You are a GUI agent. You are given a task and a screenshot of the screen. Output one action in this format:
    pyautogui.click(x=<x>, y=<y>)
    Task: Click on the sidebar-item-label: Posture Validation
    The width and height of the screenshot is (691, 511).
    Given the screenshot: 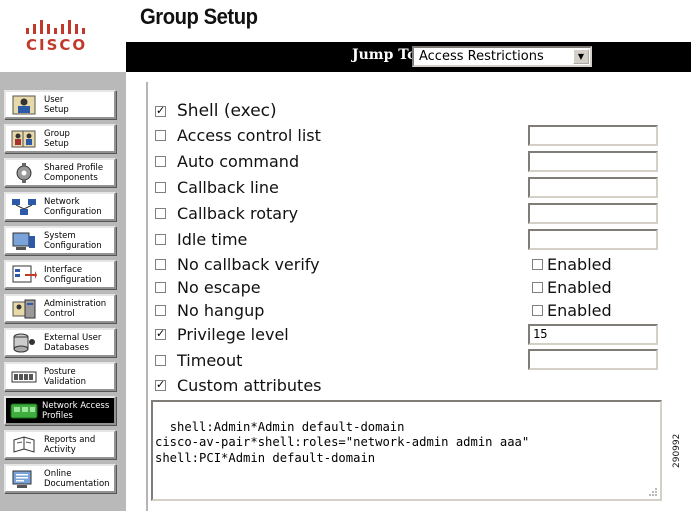 What is the action you would take?
    pyautogui.click(x=65, y=376)
    